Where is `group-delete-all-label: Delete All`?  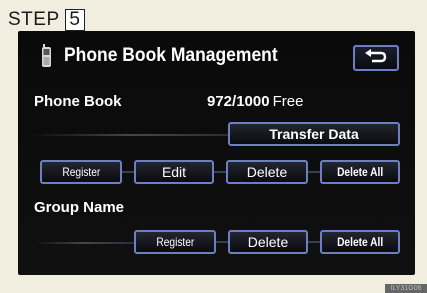 group-delete-all-label: Delete All is located at coordinates (360, 242).